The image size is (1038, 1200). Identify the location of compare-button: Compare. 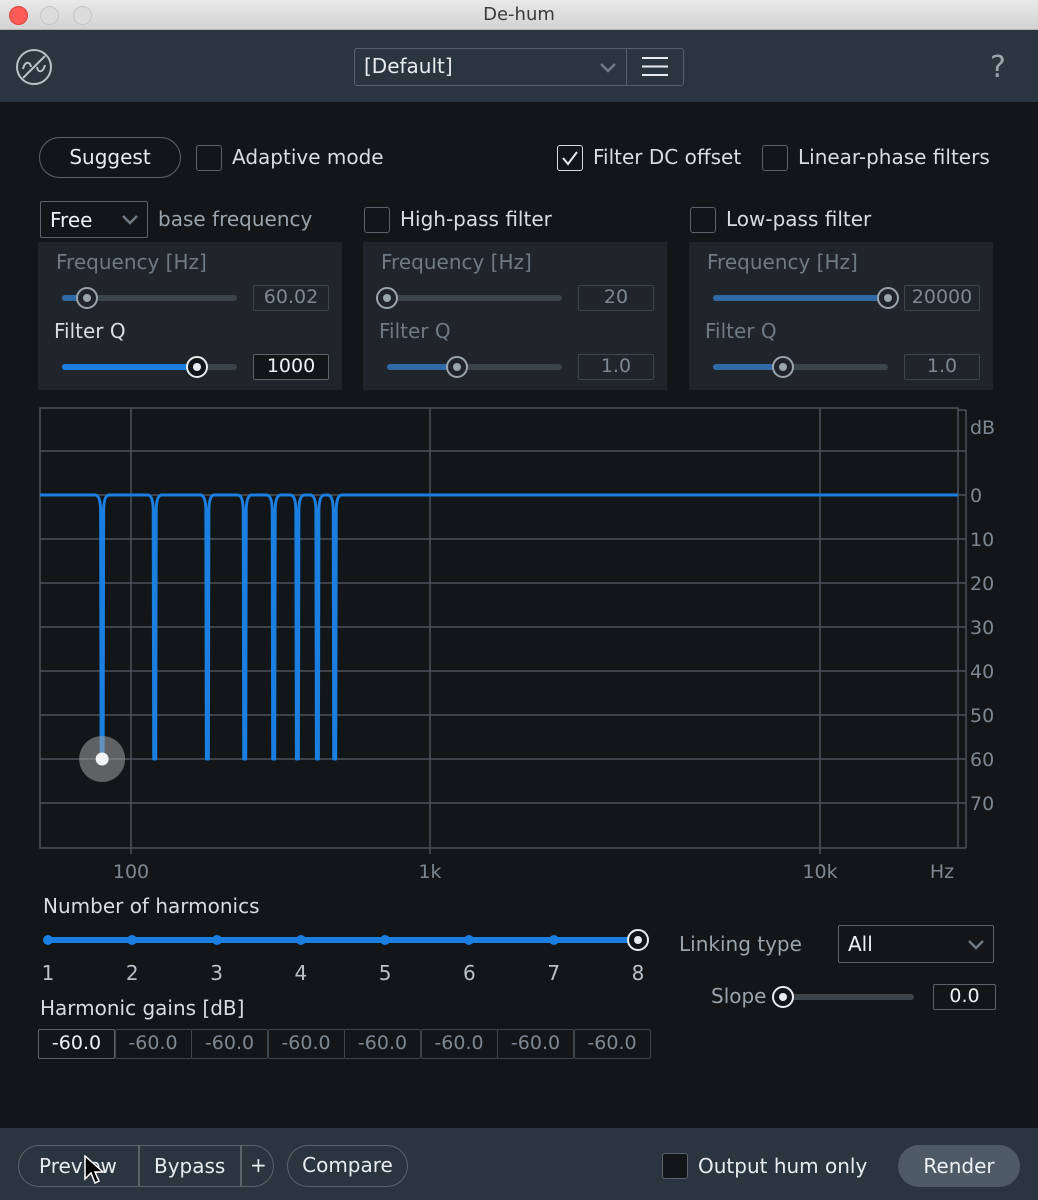
(347, 1166).